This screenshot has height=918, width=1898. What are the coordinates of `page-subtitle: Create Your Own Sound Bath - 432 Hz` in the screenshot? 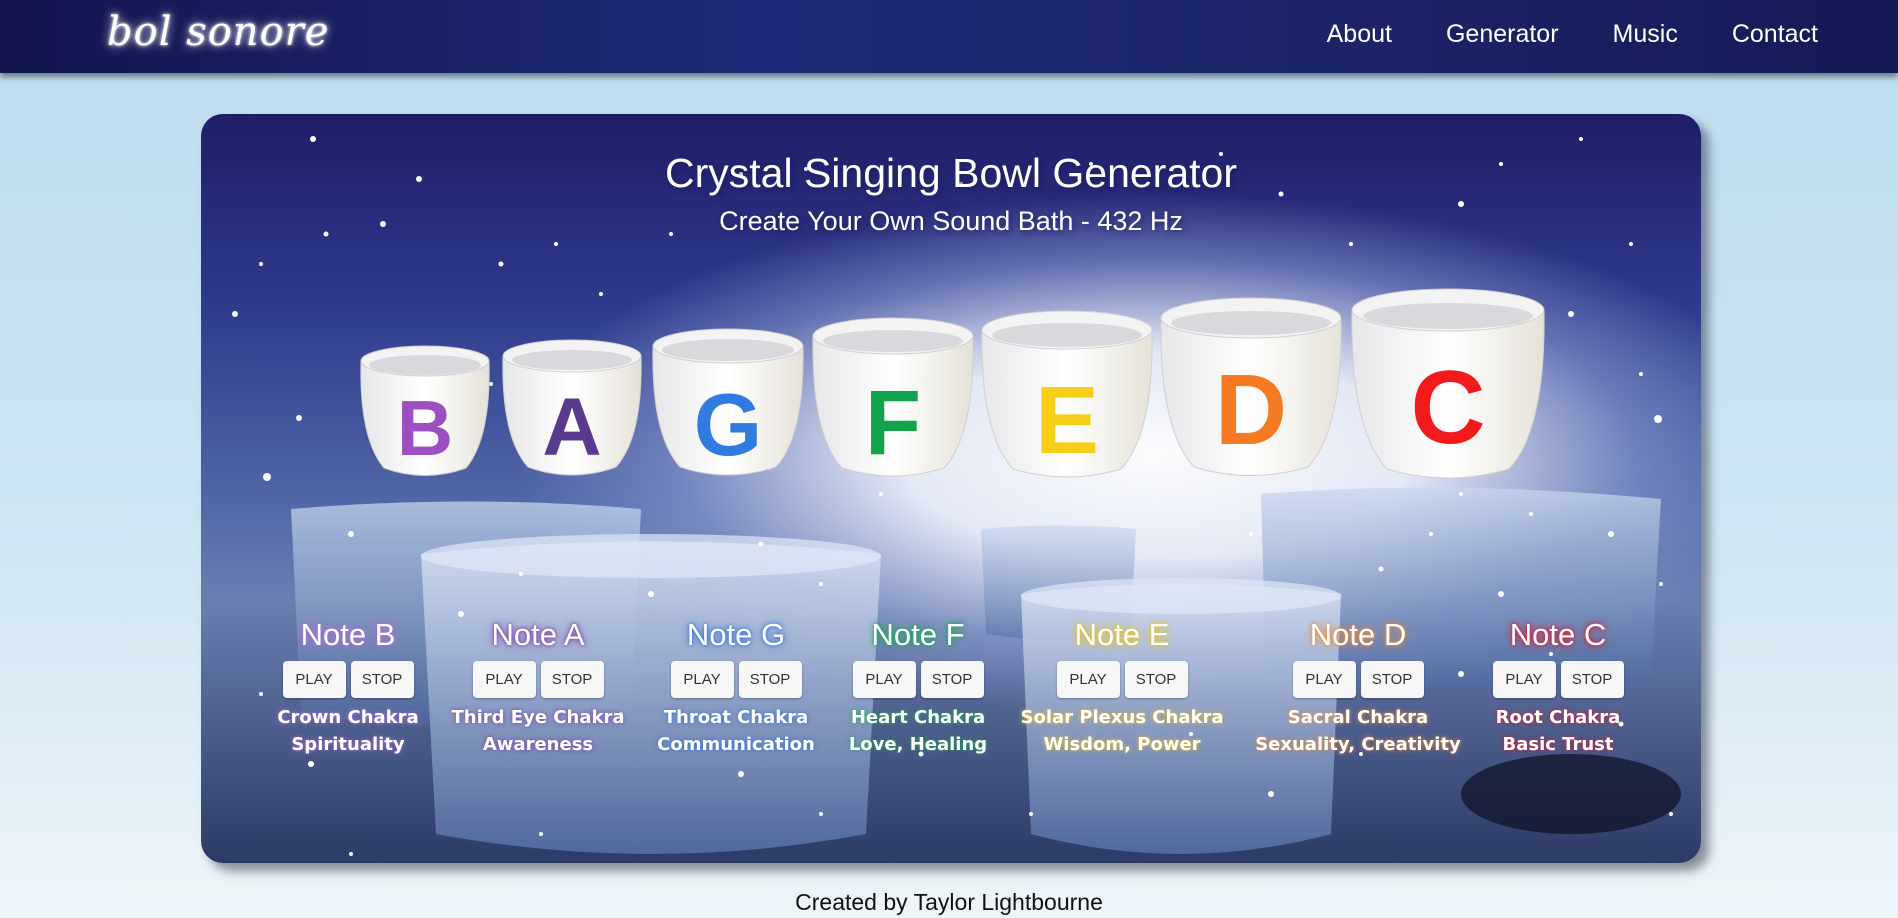 It's located at (951, 221).